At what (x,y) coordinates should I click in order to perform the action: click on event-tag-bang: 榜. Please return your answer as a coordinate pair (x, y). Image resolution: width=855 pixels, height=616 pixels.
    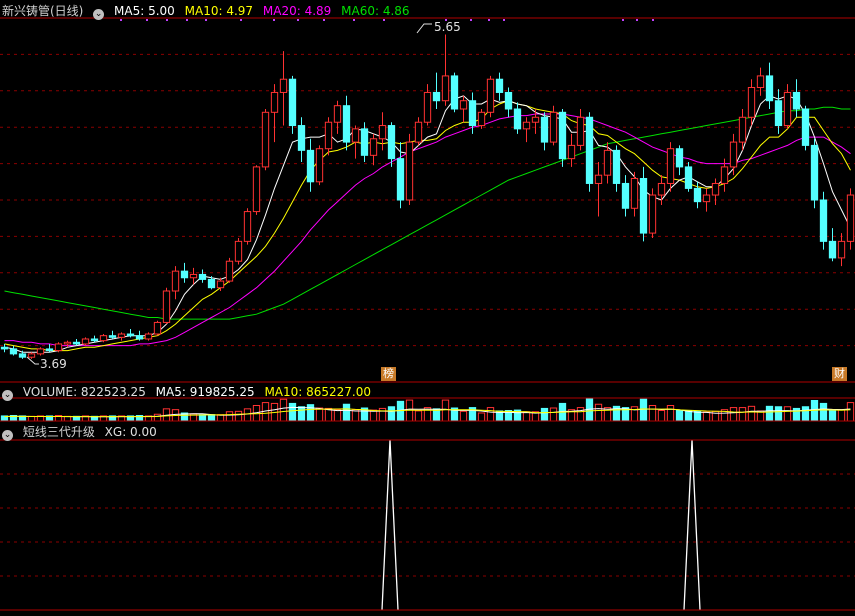
    Looking at the image, I should click on (388, 374).